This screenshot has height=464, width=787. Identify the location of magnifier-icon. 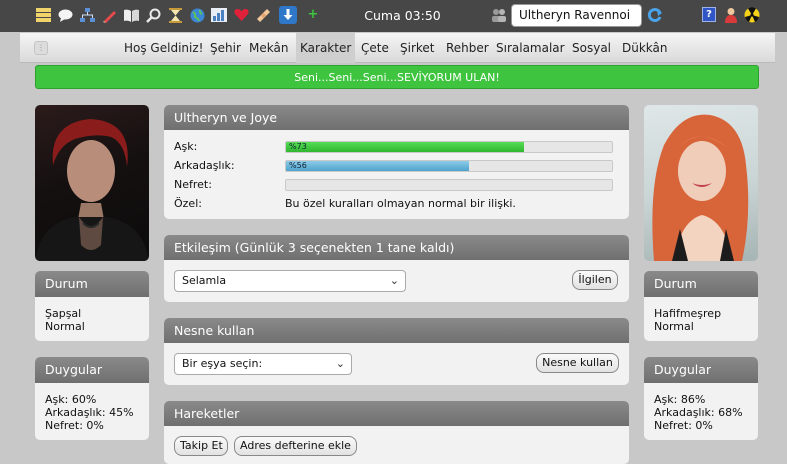
(153, 15).